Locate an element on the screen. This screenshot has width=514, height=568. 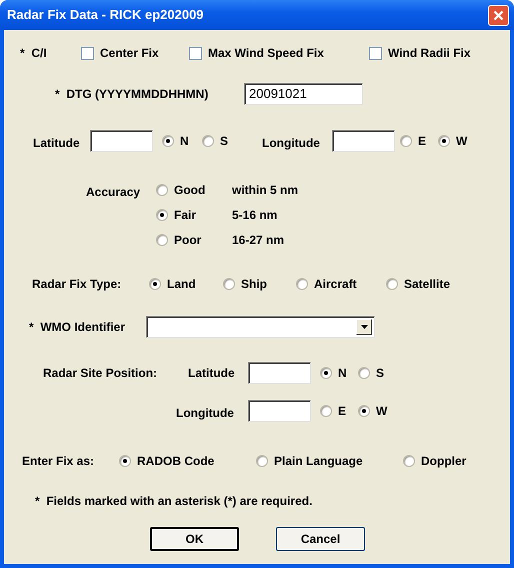
close-button is located at coordinates (498, 15).